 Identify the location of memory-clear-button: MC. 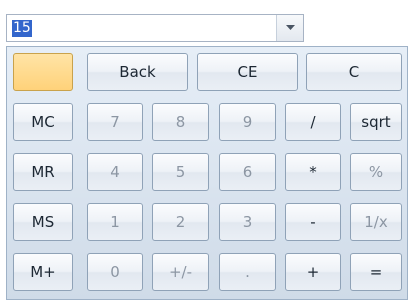
(43, 122).